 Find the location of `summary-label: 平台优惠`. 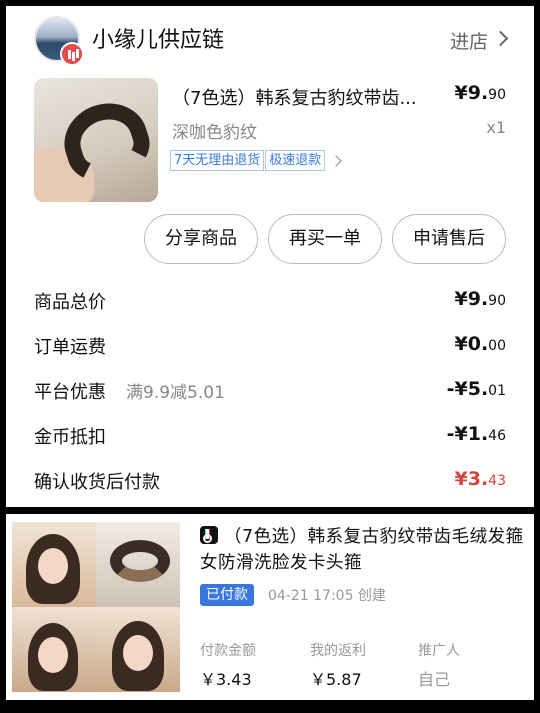

summary-label: 平台优惠 is located at coordinates (70, 392).